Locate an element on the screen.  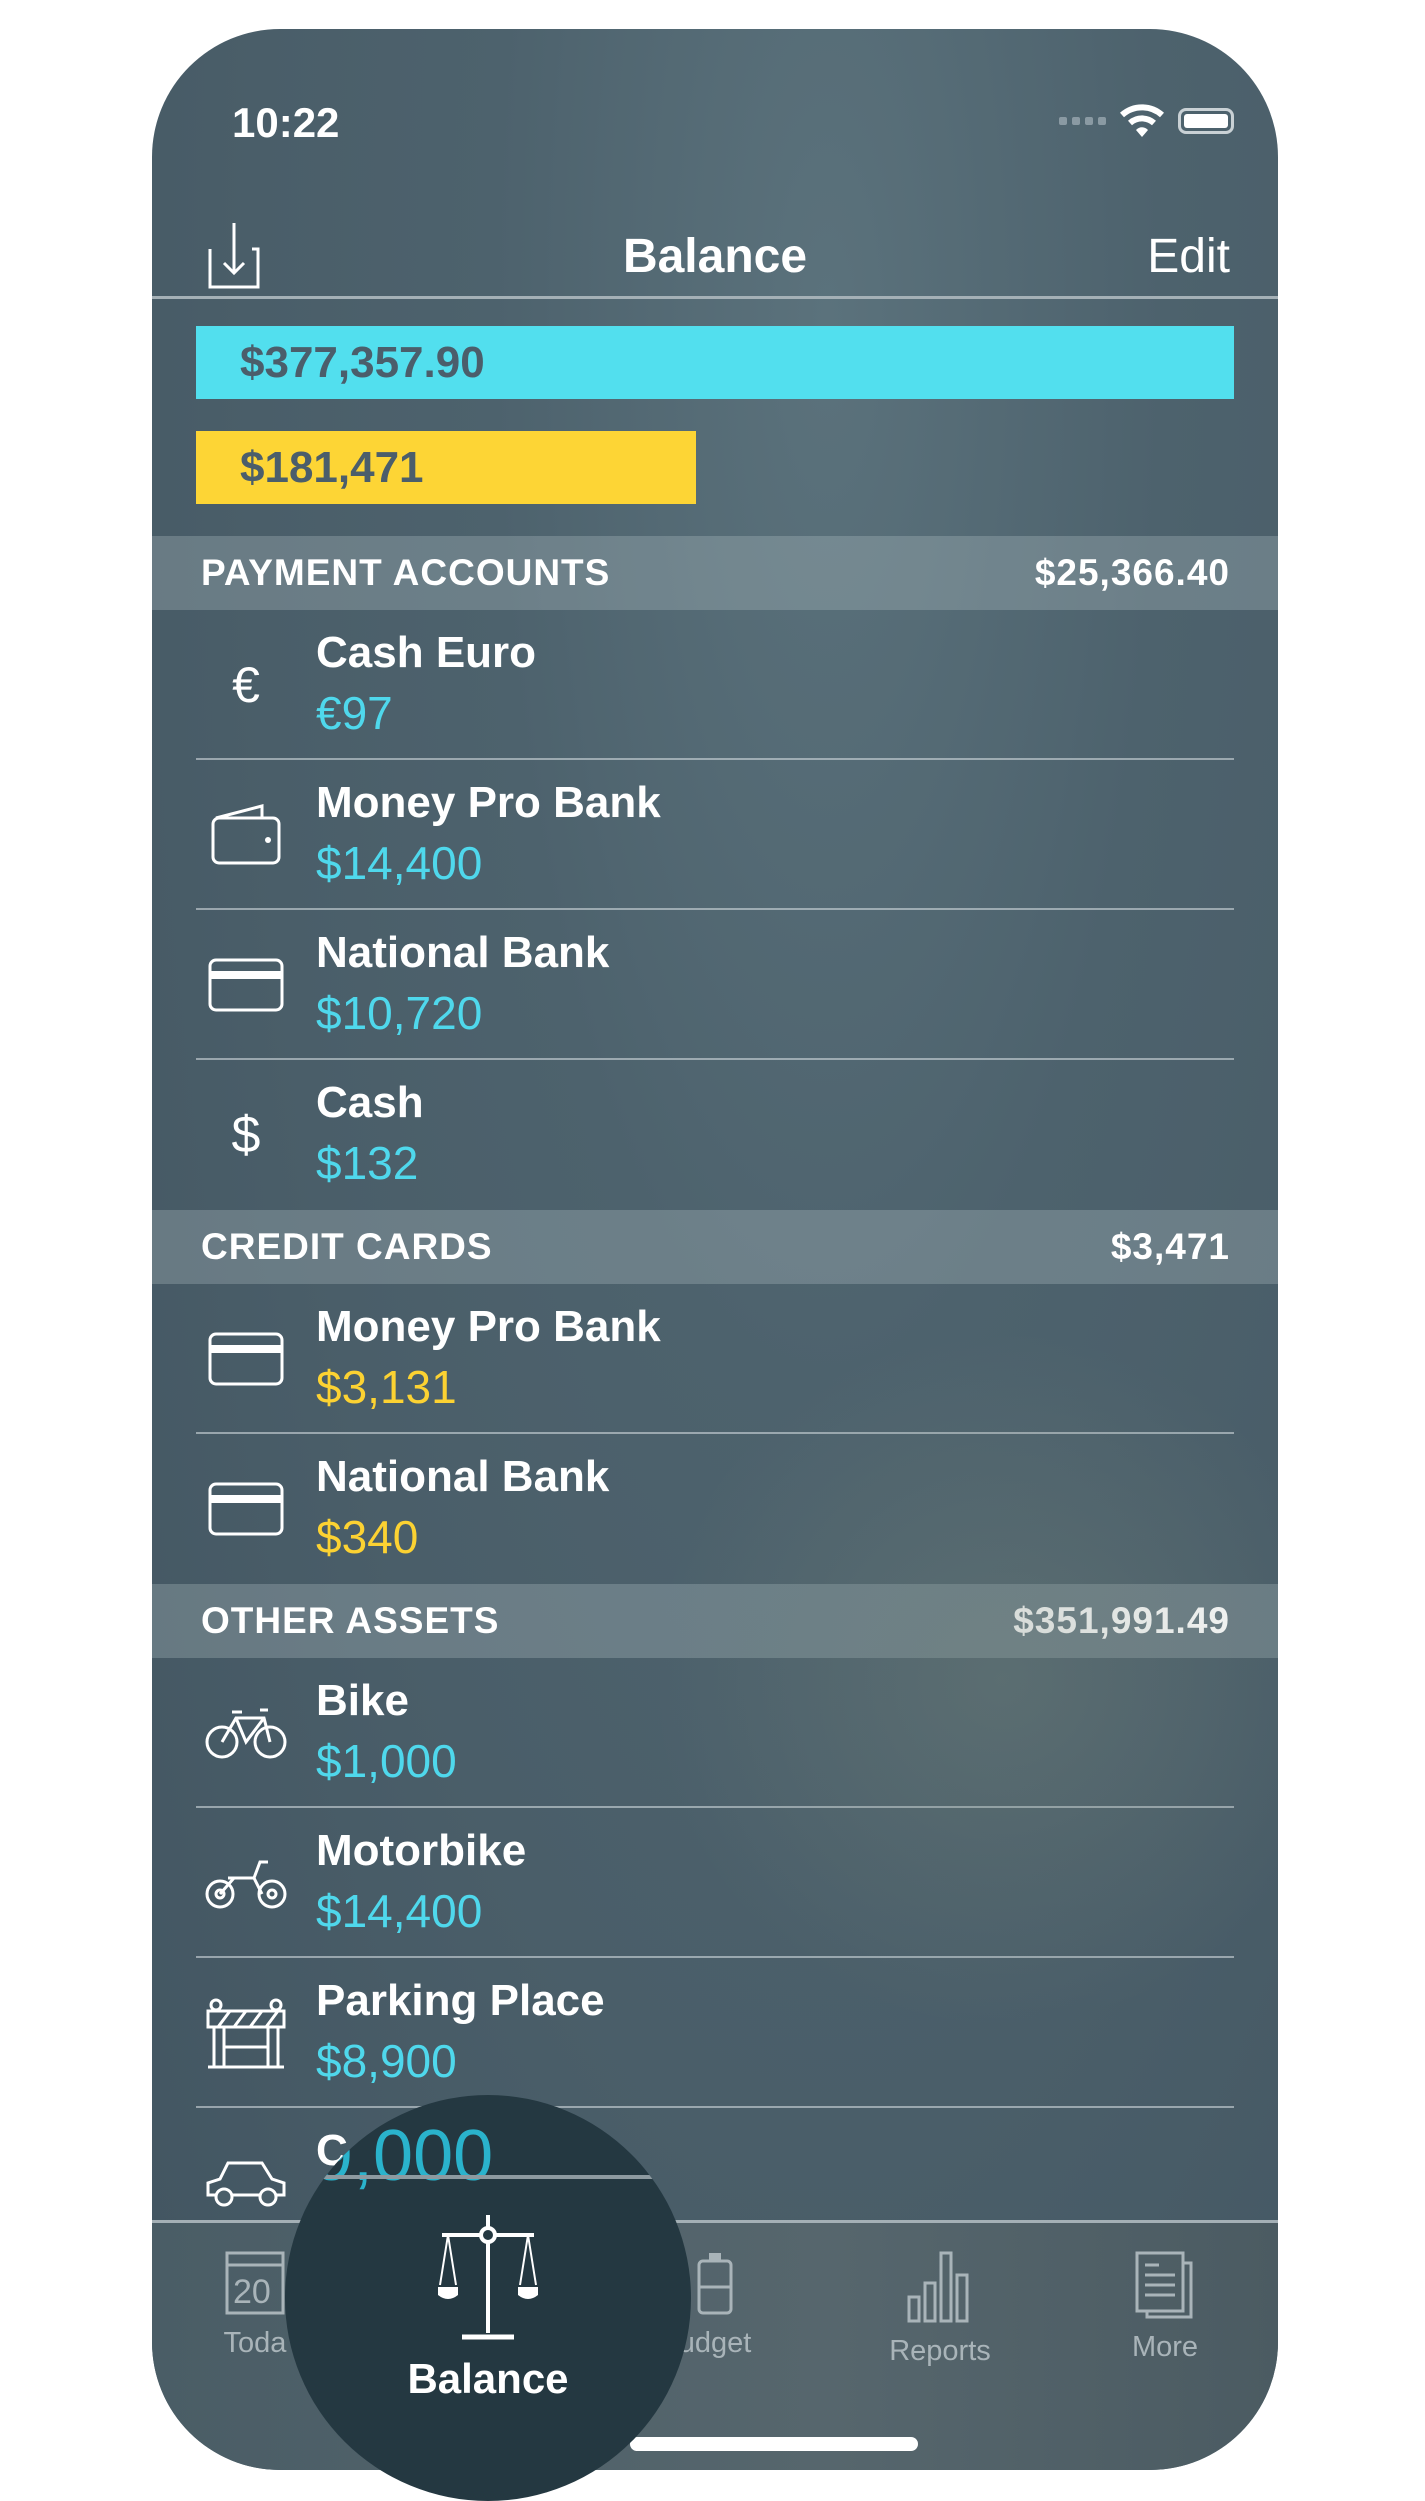
calendar-icon: 20 is located at coordinates (255, 2283).